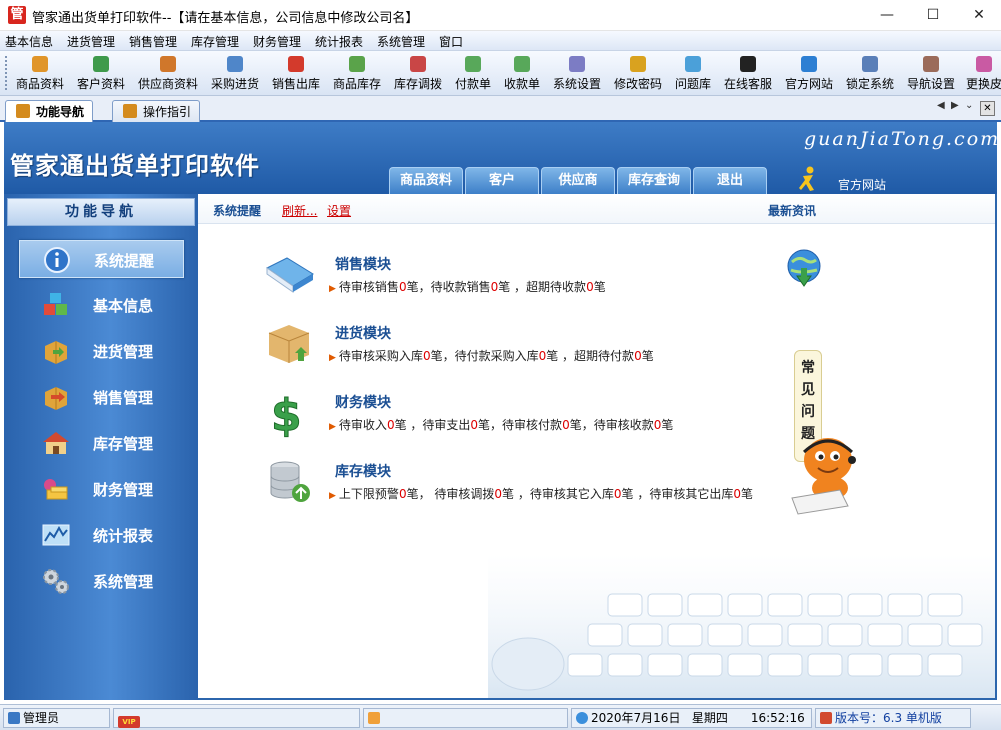 The height and width of the screenshot is (730, 1001). I want to click on module-title: 销售模块, so click(363, 264).